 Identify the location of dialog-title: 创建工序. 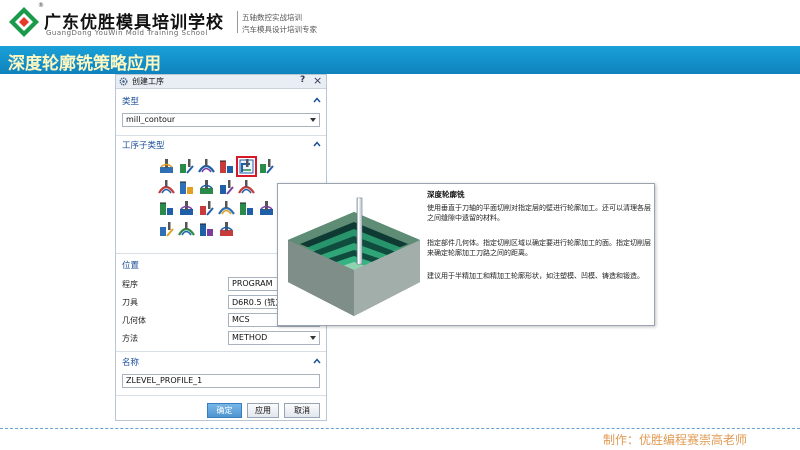
(148, 81).